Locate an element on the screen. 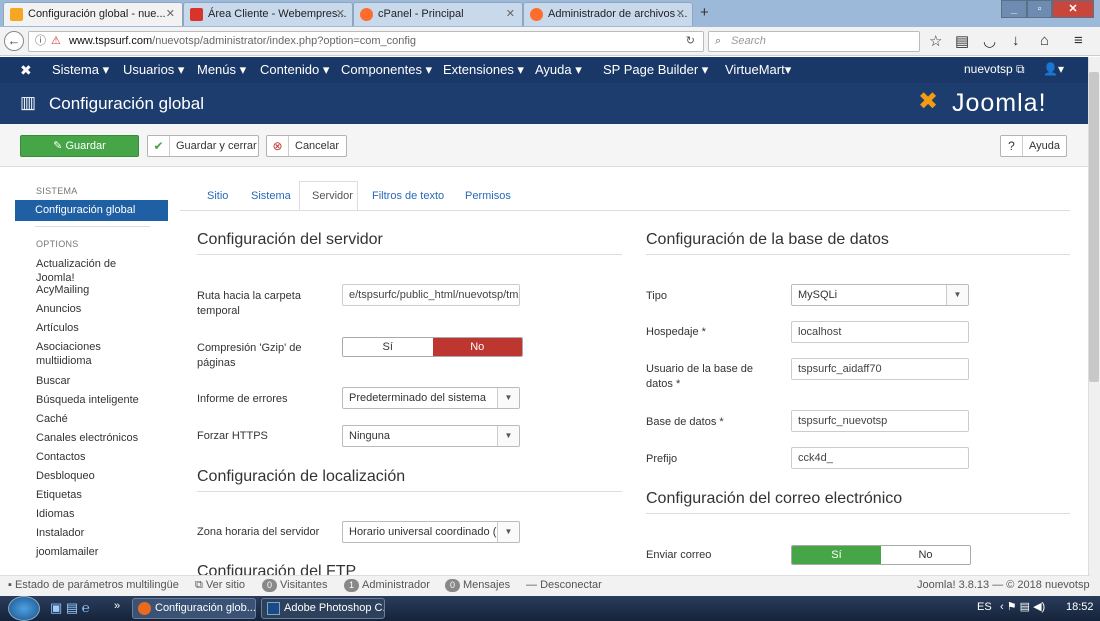 This screenshot has height=621, width=1100. tab-sitio: Sitio is located at coordinates (217, 196).